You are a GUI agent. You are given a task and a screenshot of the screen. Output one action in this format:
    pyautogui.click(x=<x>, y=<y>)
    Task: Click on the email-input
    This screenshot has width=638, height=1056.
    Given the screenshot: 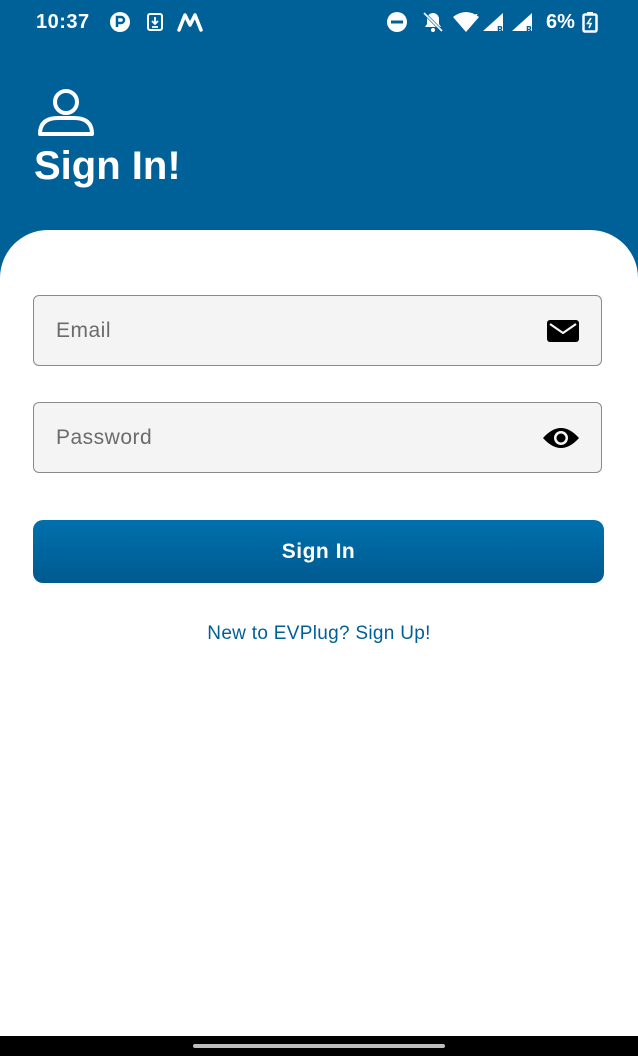 What is the action you would take?
    pyautogui.click(x=286, y=330)
    